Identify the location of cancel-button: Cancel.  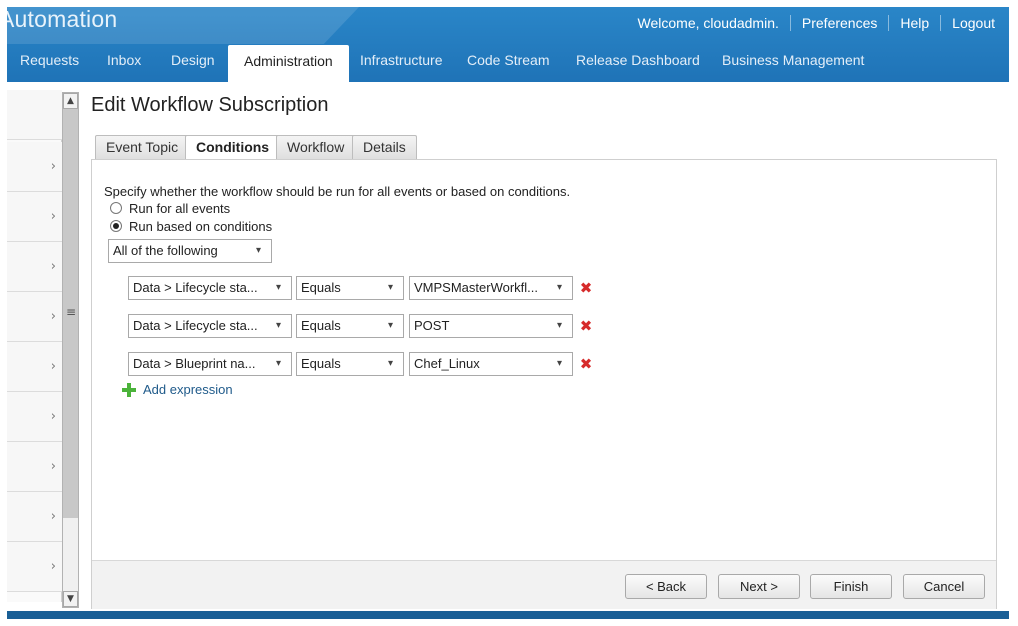
(944, 586).